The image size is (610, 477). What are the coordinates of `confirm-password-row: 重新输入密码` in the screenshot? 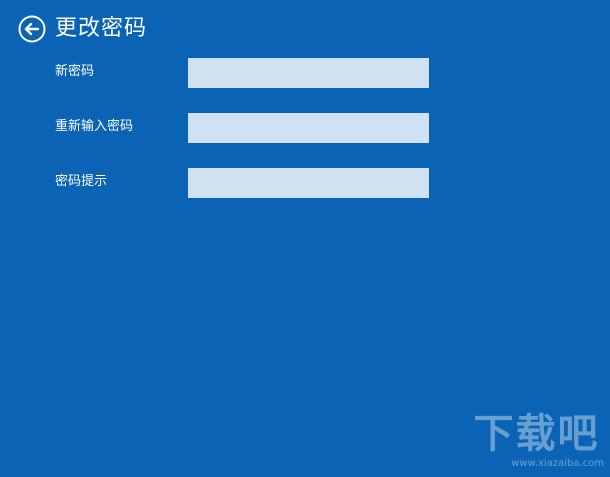 It's located at (305, 128).